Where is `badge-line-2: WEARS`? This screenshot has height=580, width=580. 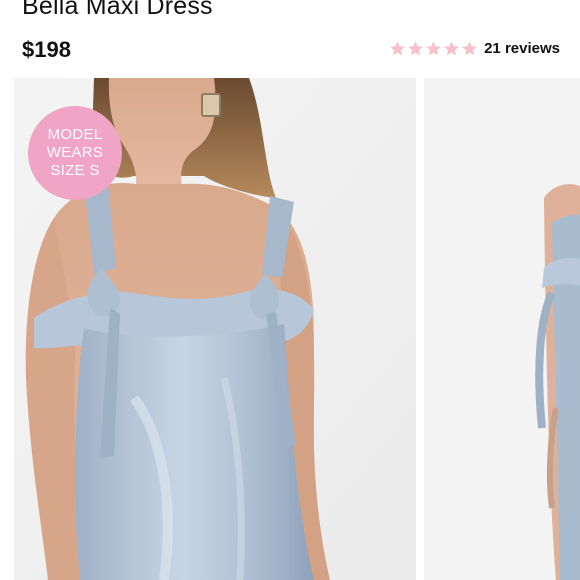
badge-line-2: WEARS is located at coordinates (75, 152).